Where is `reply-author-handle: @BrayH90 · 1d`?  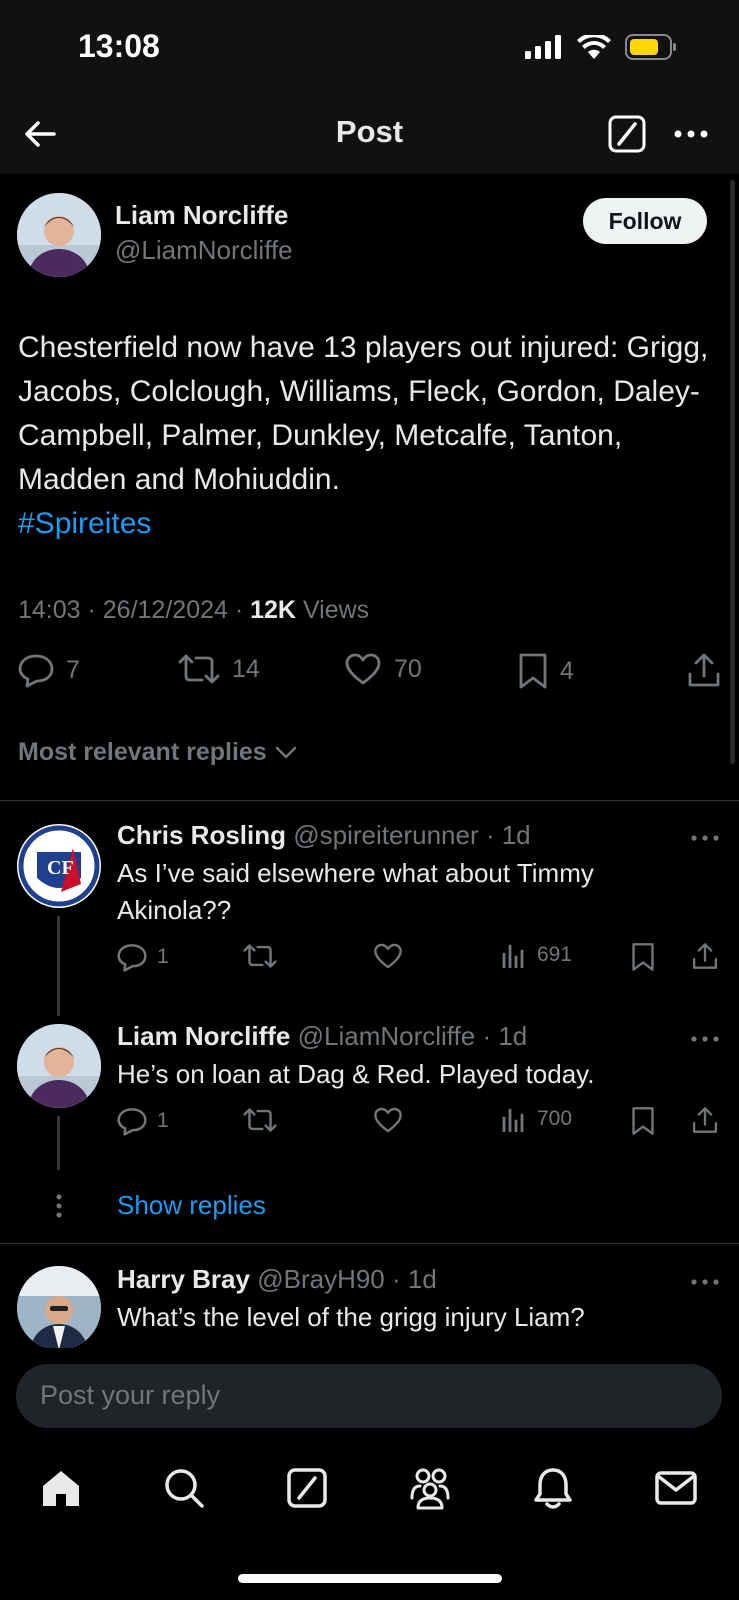
reply-author-handle: @BrayH90 · 1d is located at coordinates (347, 1279).